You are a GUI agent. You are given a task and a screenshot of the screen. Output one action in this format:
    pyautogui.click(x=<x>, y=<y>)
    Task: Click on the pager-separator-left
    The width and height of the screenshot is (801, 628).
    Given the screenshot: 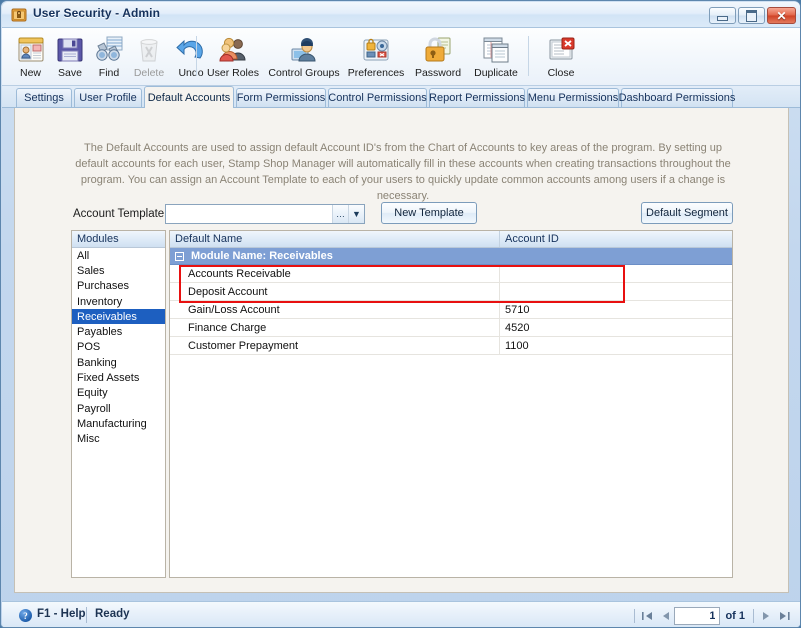 What is the action you would take?
    pyautogui.click(x=635, y=616)
    